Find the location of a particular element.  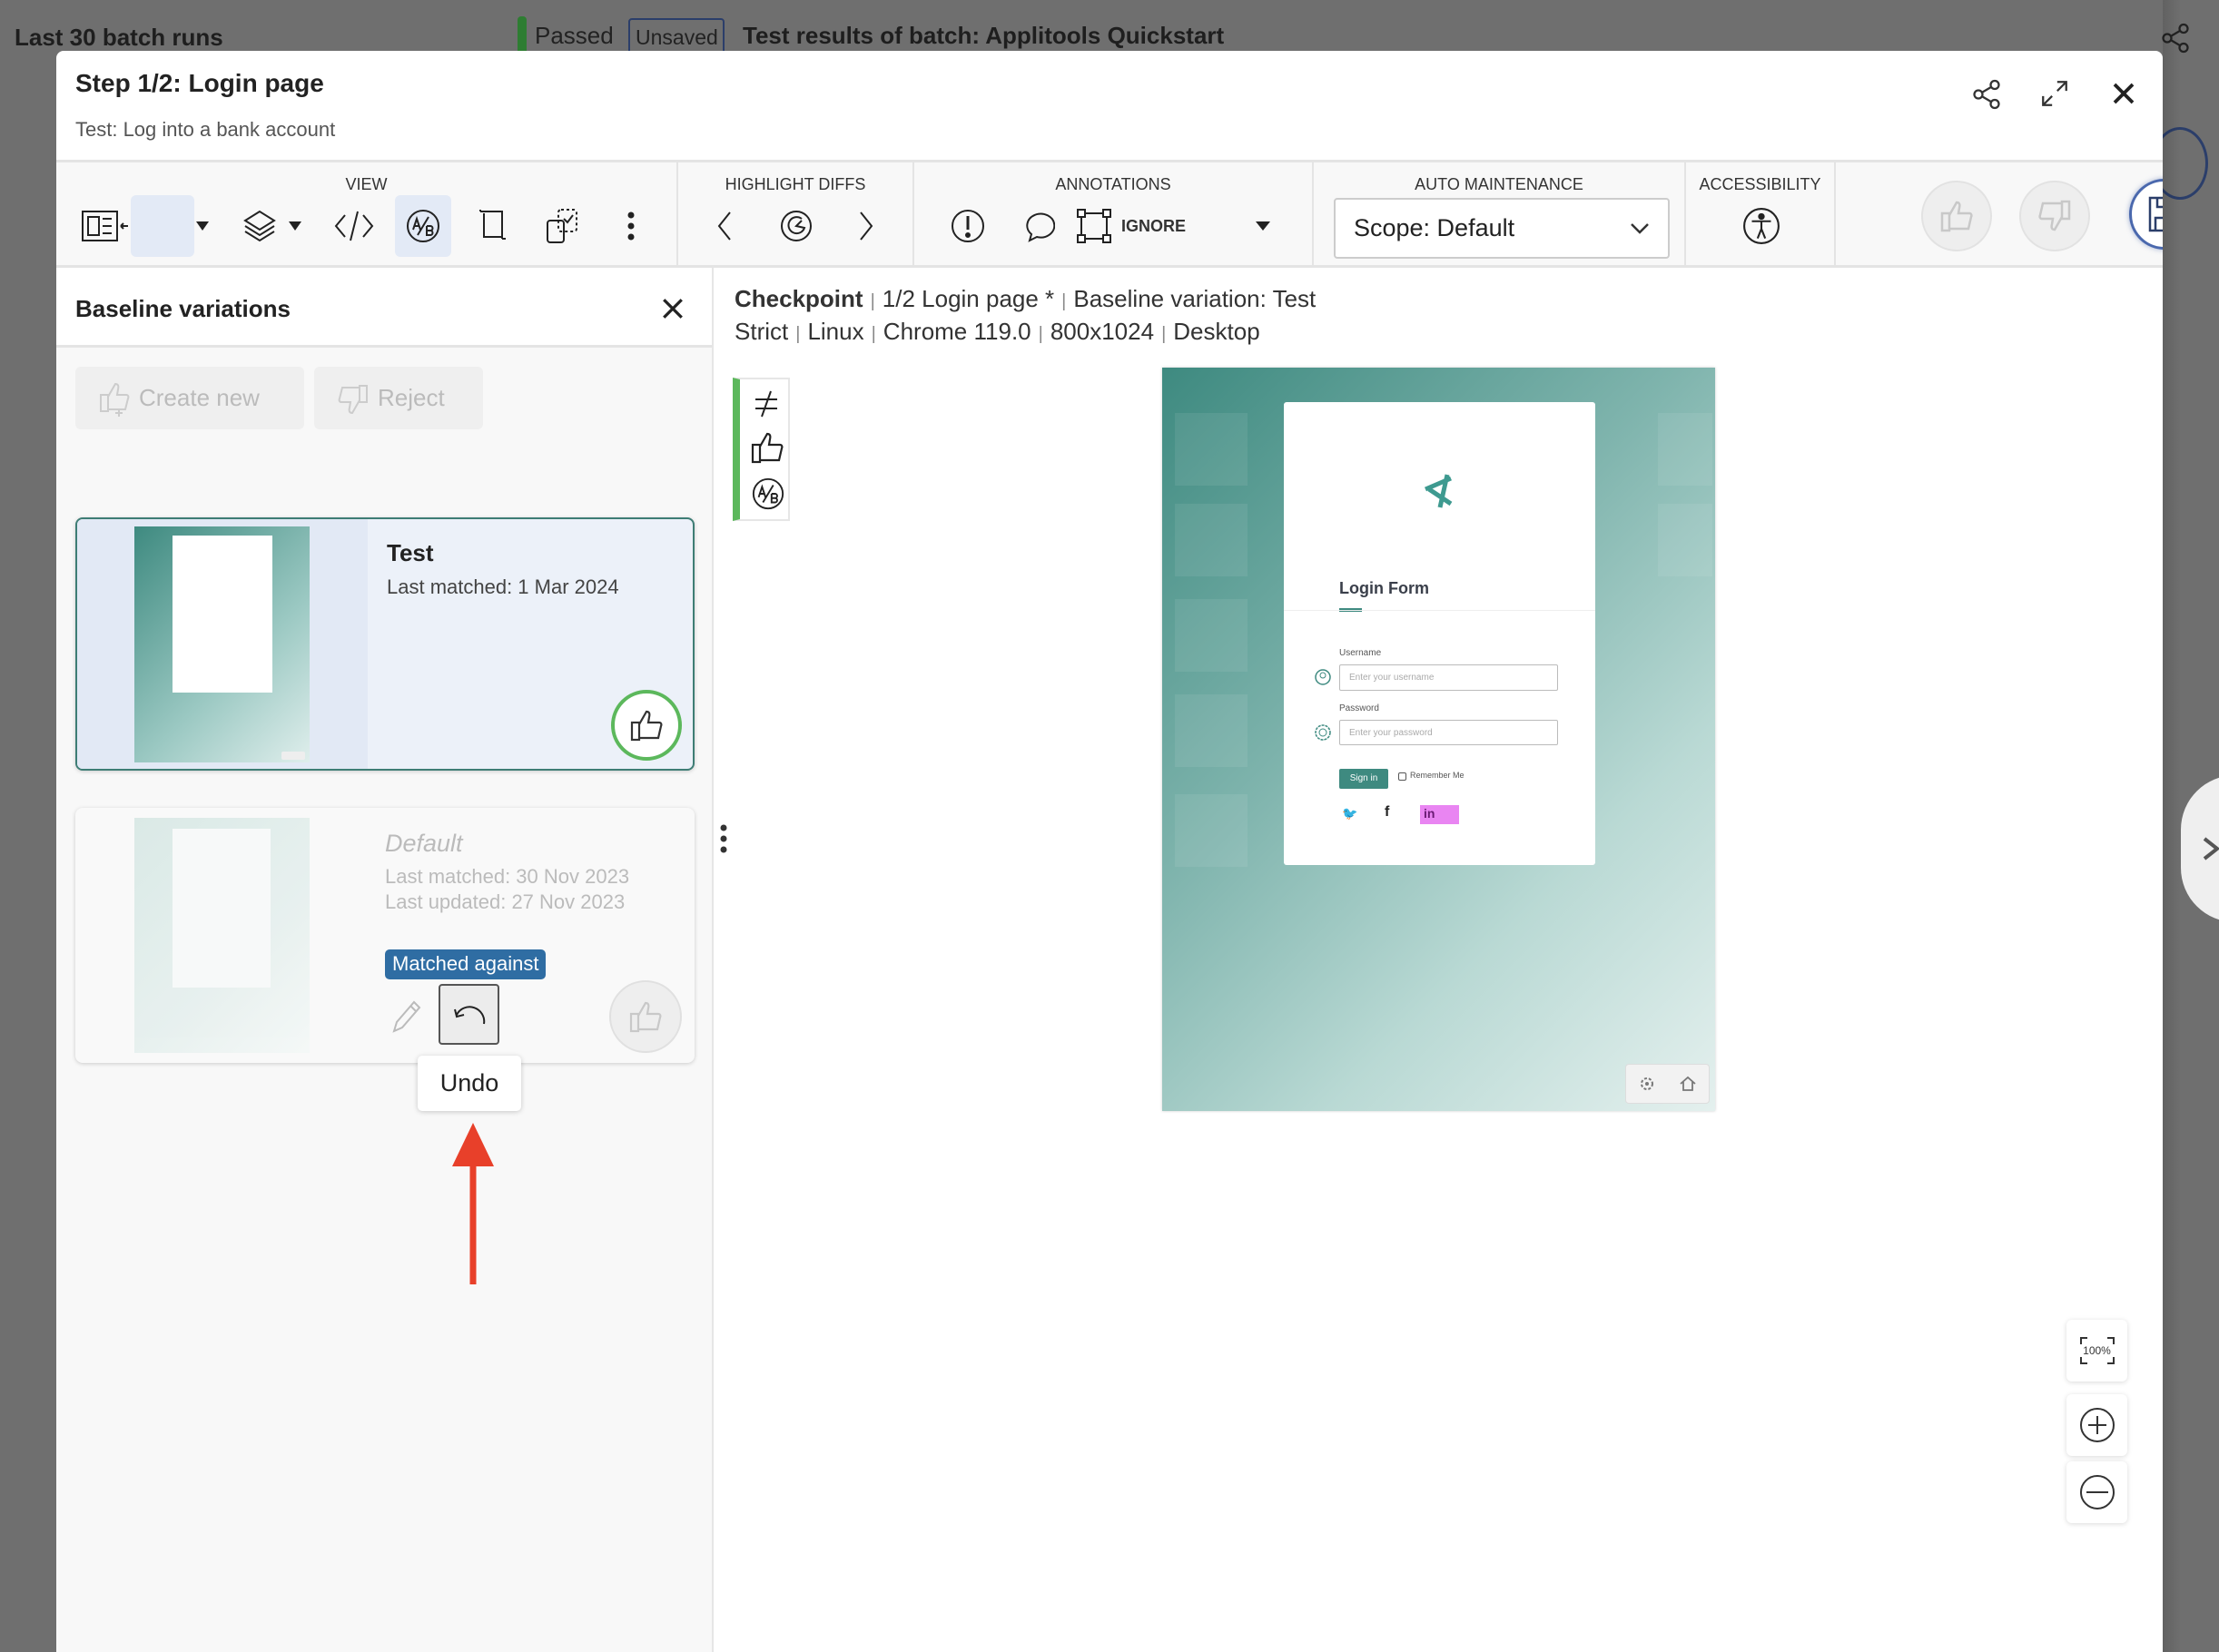

accepted-thumbs-up-icon is located at coordinates (646, 725).